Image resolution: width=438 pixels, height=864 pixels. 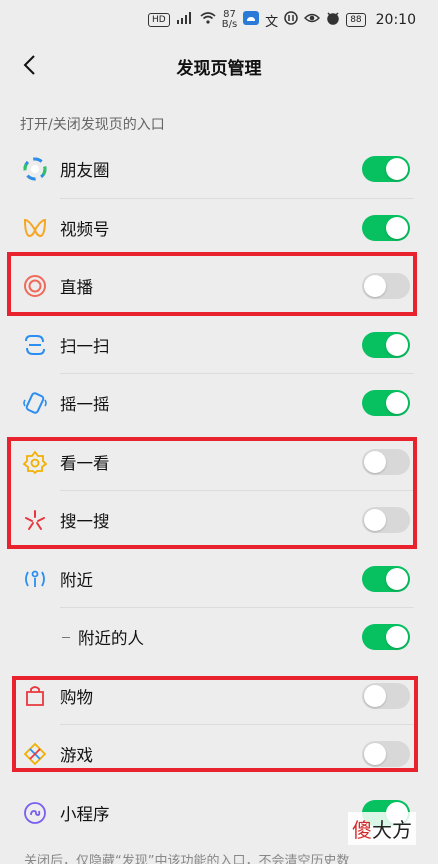 I want to click on toggle-moments, so click(x=386, y=169).